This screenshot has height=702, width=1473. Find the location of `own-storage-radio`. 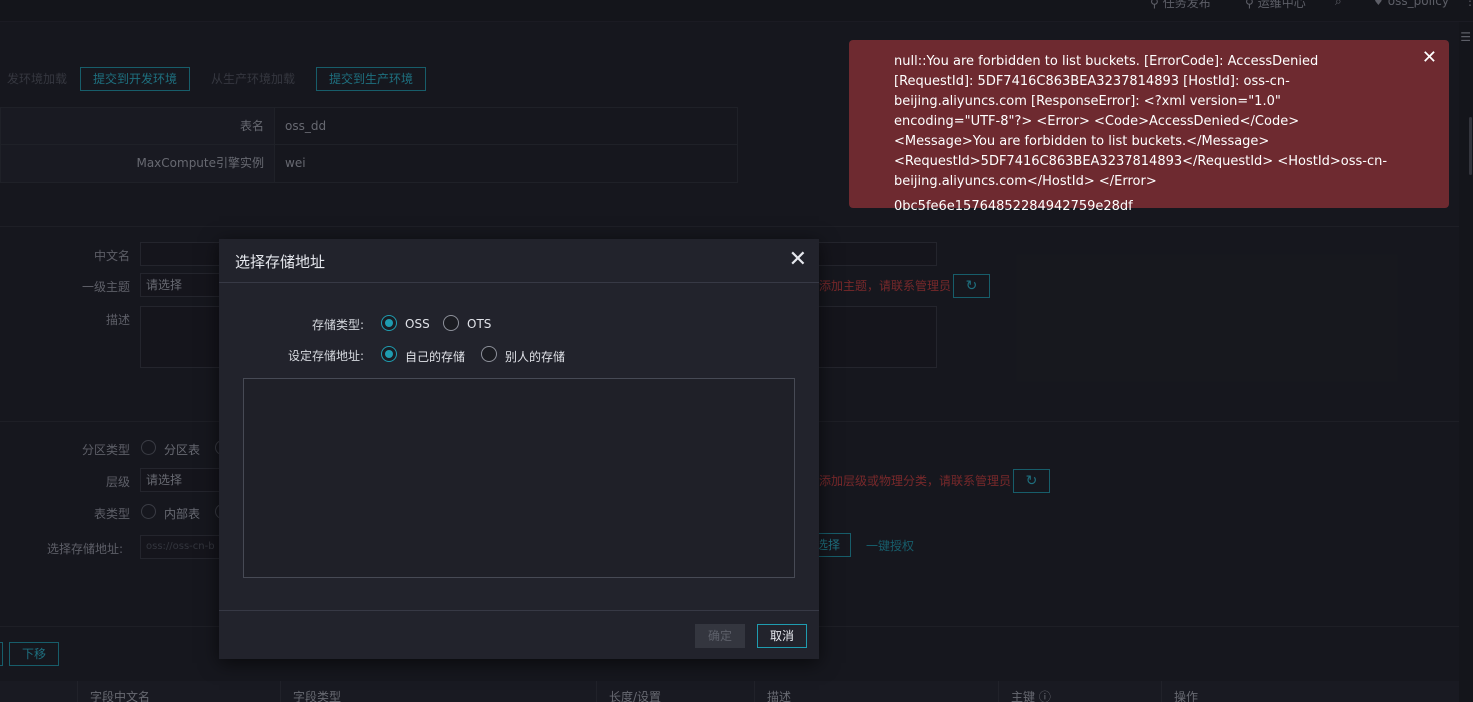

own-storage-radio is located at coordinates (389, 354).